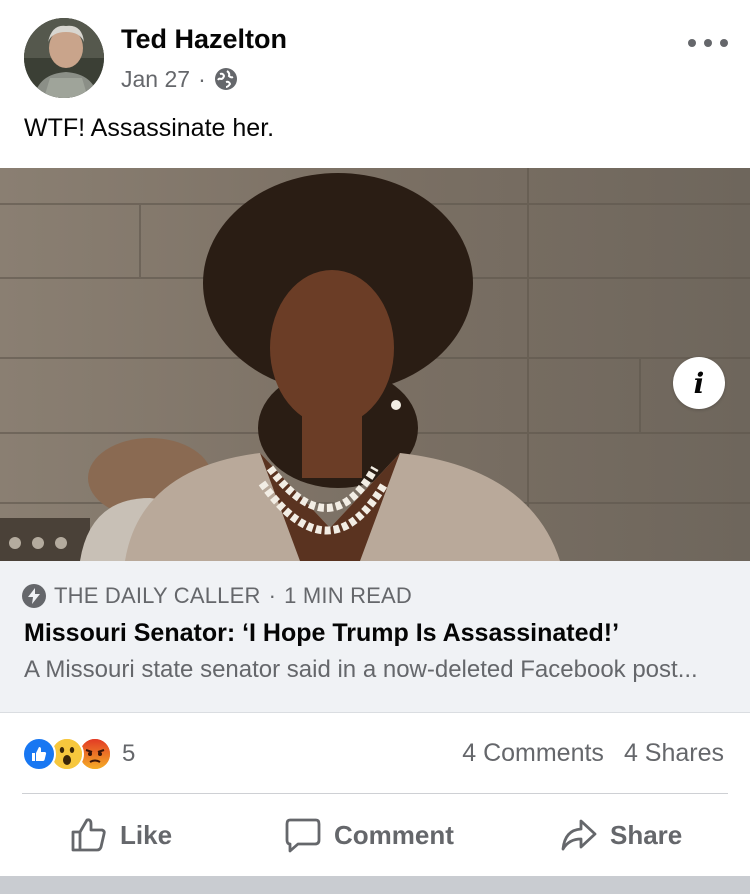 This screenshot has height=894, width=750. Describe the element at coordinates (375, 753) in the screenshot. I see `engagement-summary: 5 4 Comments 4 Shares` at that location.